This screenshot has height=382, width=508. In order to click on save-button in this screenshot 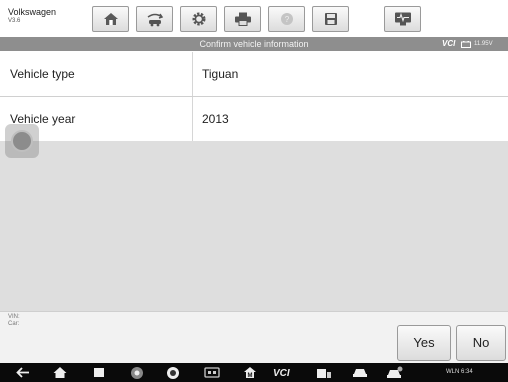, I will do `click(330, 19)`.